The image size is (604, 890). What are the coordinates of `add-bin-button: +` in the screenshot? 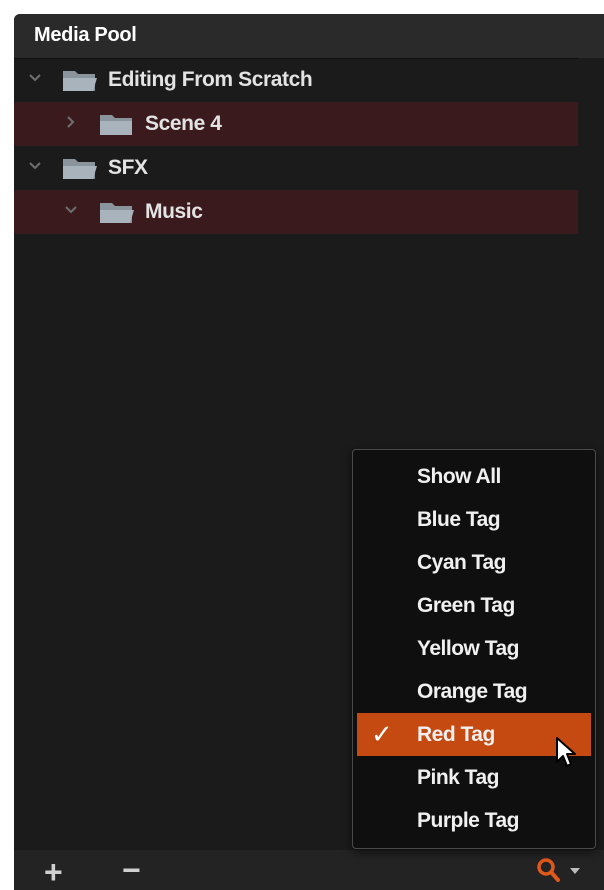 It's located at (53, 871).